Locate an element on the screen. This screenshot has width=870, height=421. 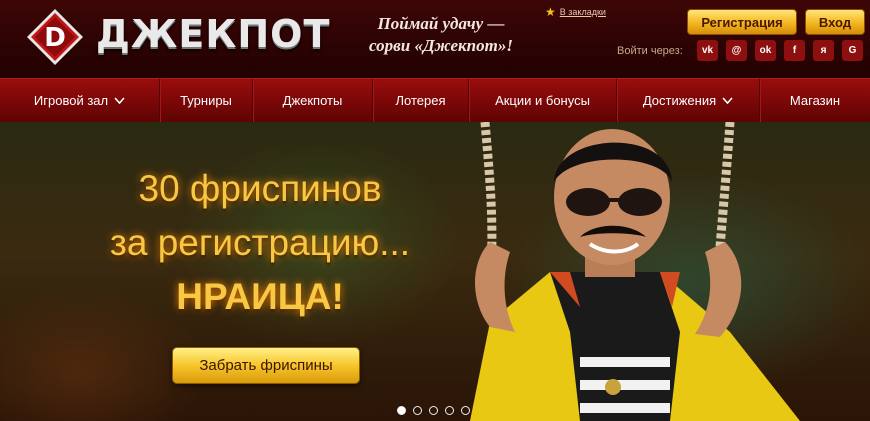
hero-title-line-1: 30 фриспинов is located at coordinates (260, 188).